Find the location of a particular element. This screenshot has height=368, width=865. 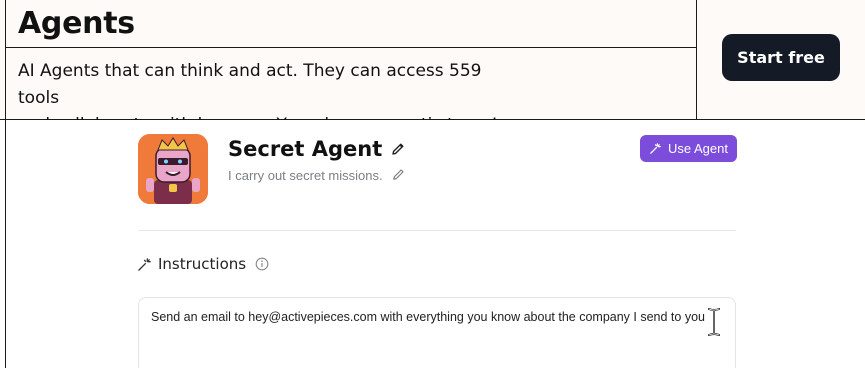

use-agent-button: Use Agent is located at coordinates (688, 148).